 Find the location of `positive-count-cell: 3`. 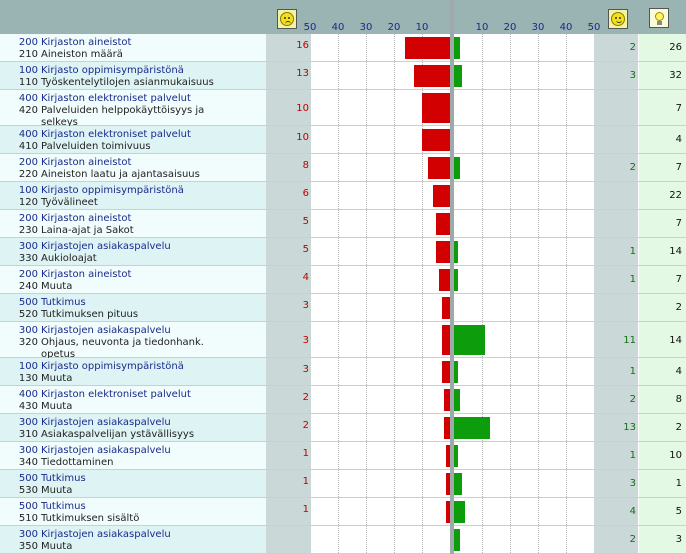

positive-count-cell: 3 is located at coordinates (616, 75).